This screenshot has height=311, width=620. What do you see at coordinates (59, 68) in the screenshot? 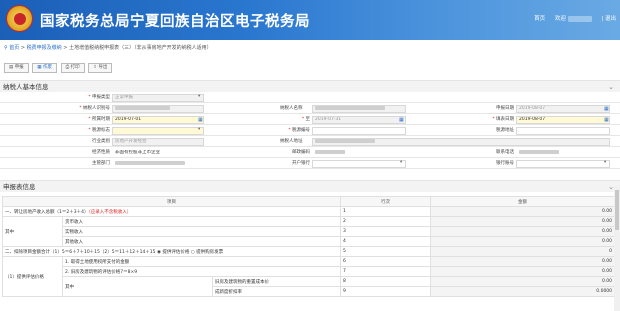
I see `toolbar: ▤ 申报 ▦ 作废 ⎙ 打印 ⇪ 导出` at bounding box center [59, 68].